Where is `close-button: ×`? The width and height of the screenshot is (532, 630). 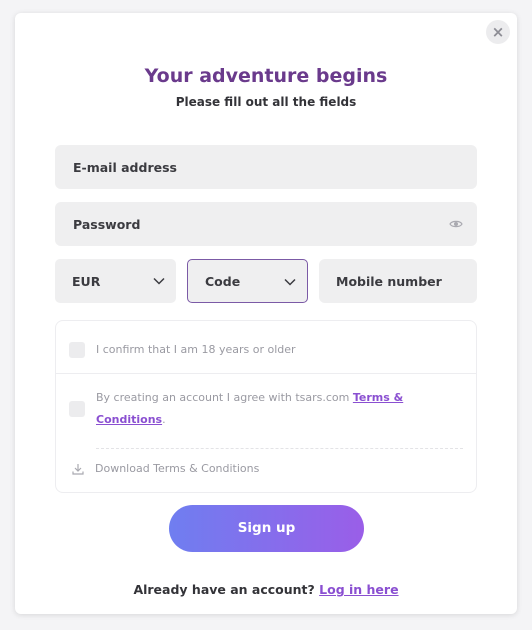 close-button: × is located at coordinates (498, 32).